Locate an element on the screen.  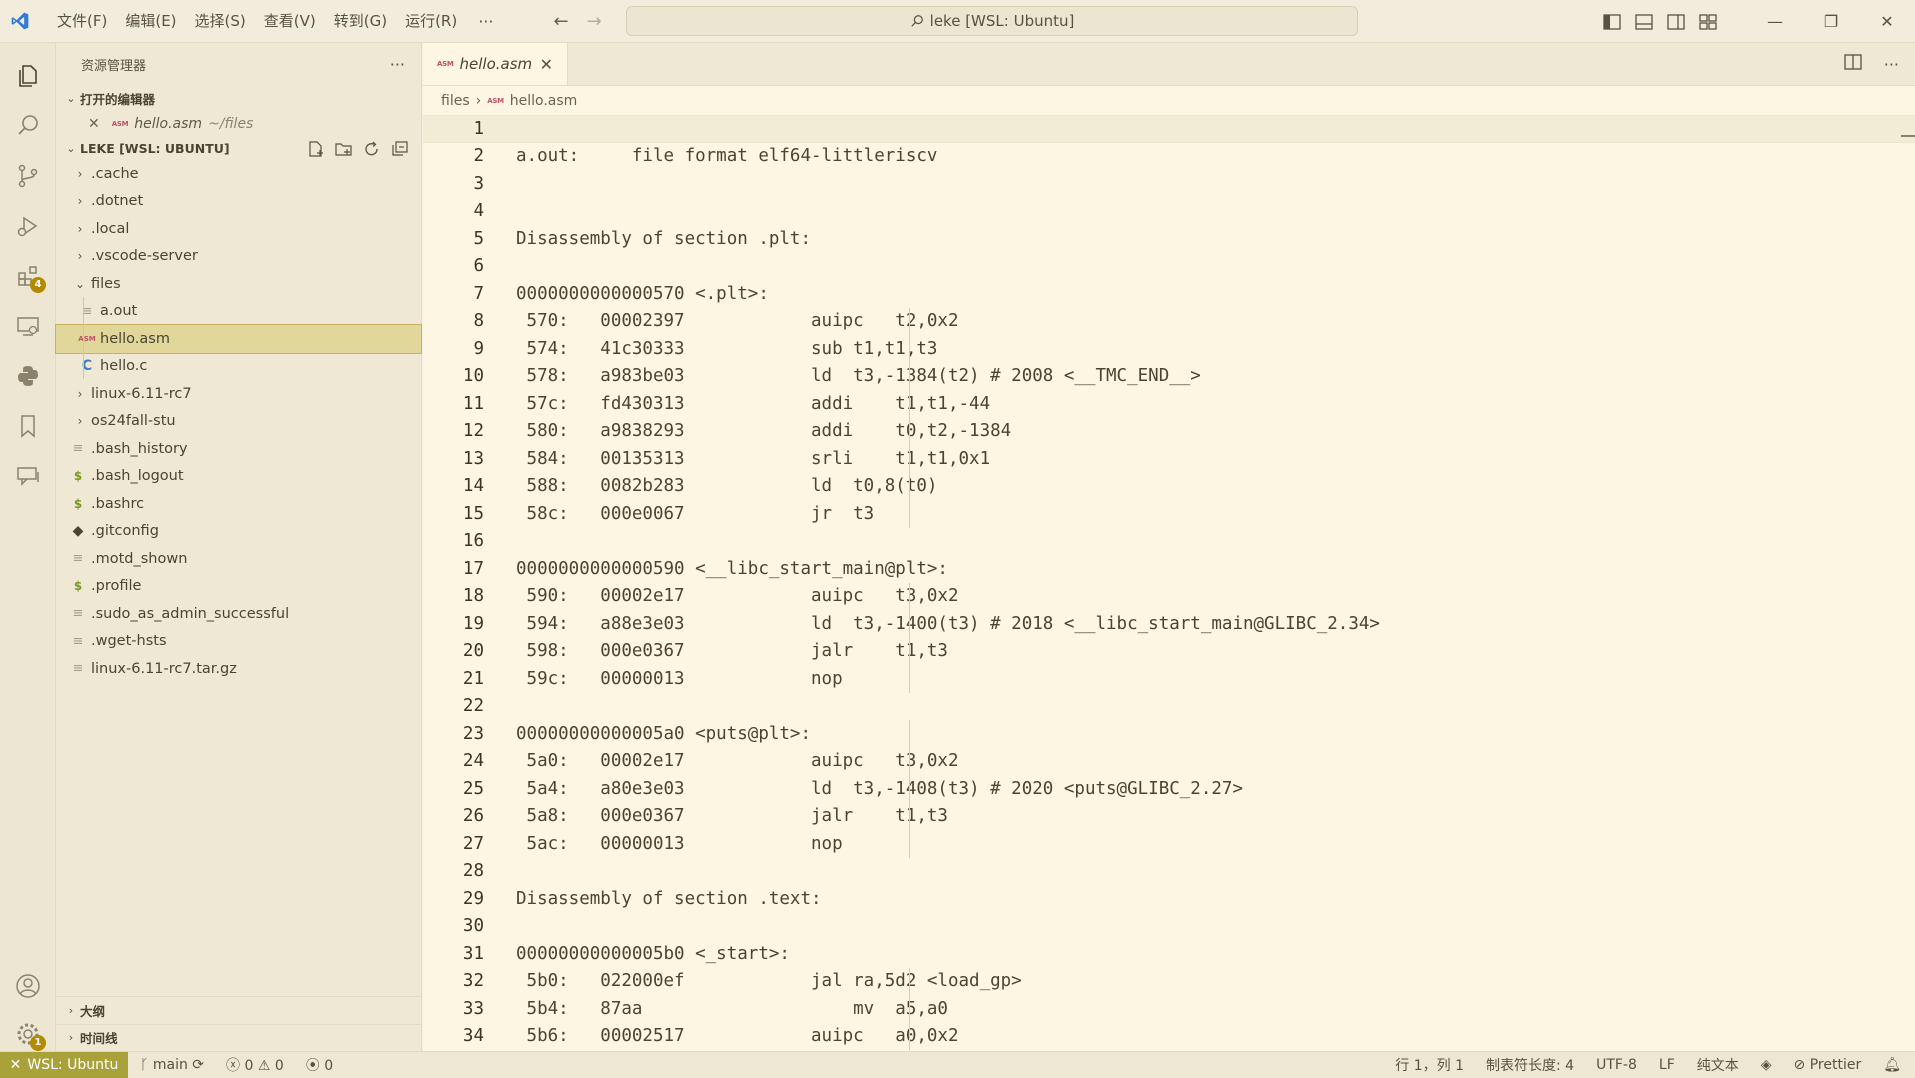
minimize-button: — is located at coordinates (1775, 21).